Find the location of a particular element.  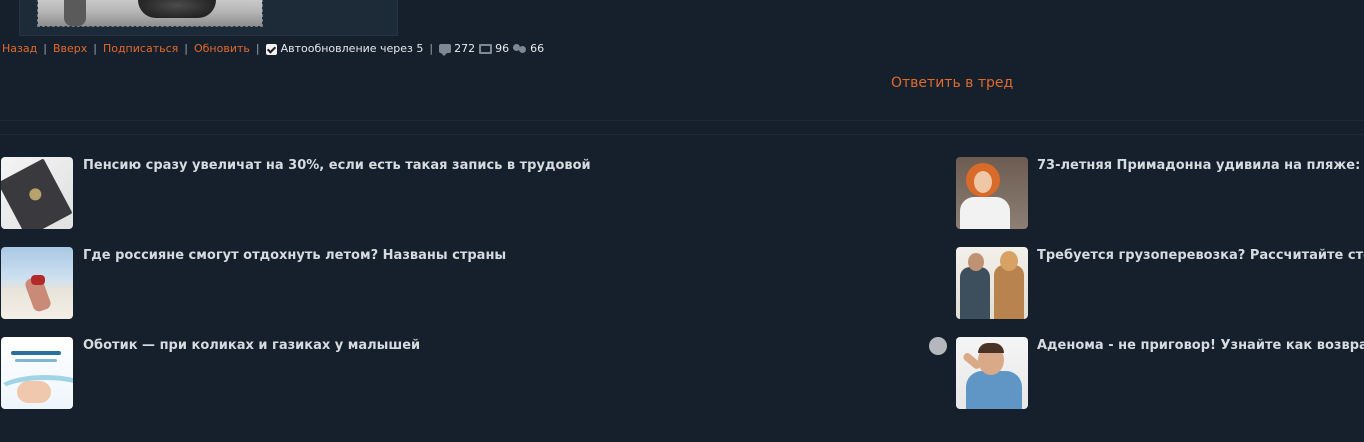

posts-count-value: 272 is located at coordinates (465, 48).